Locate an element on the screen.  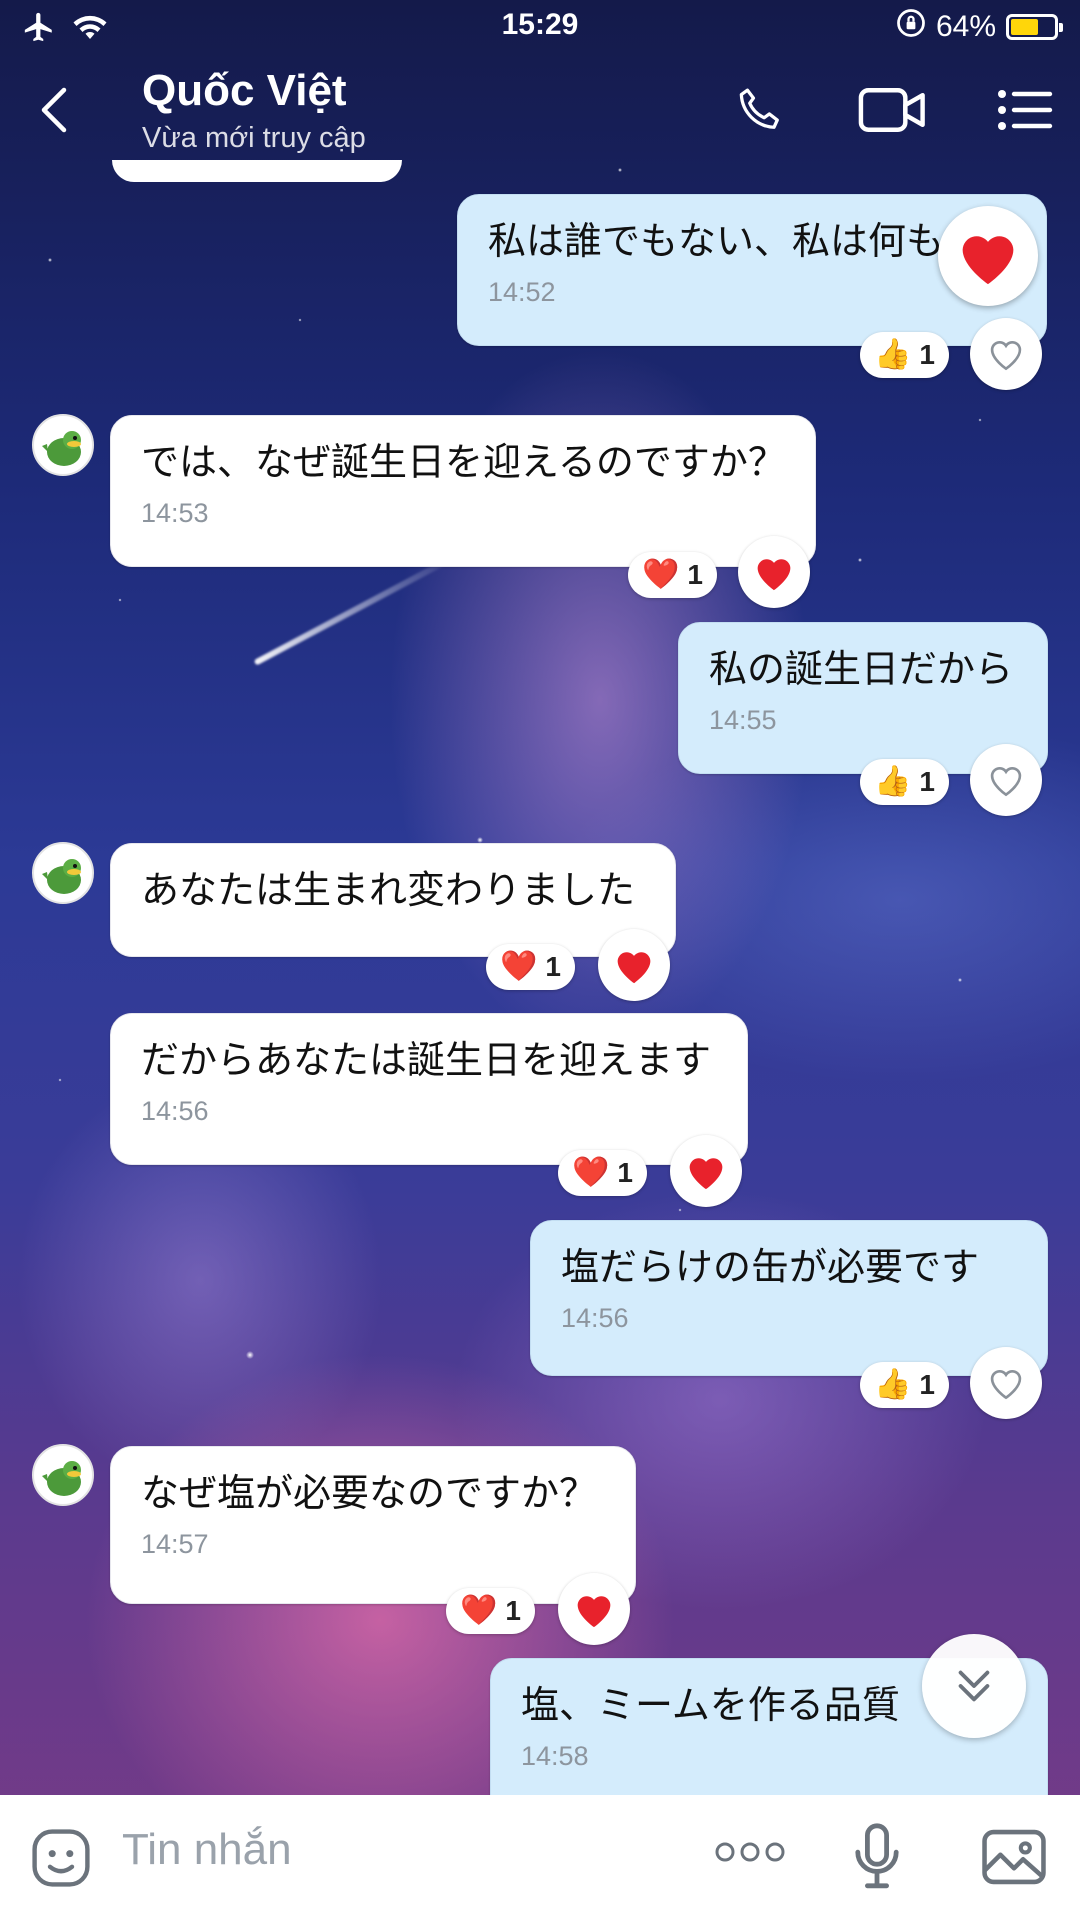
message-time: 14:52 is located at coordinates (522, 292).